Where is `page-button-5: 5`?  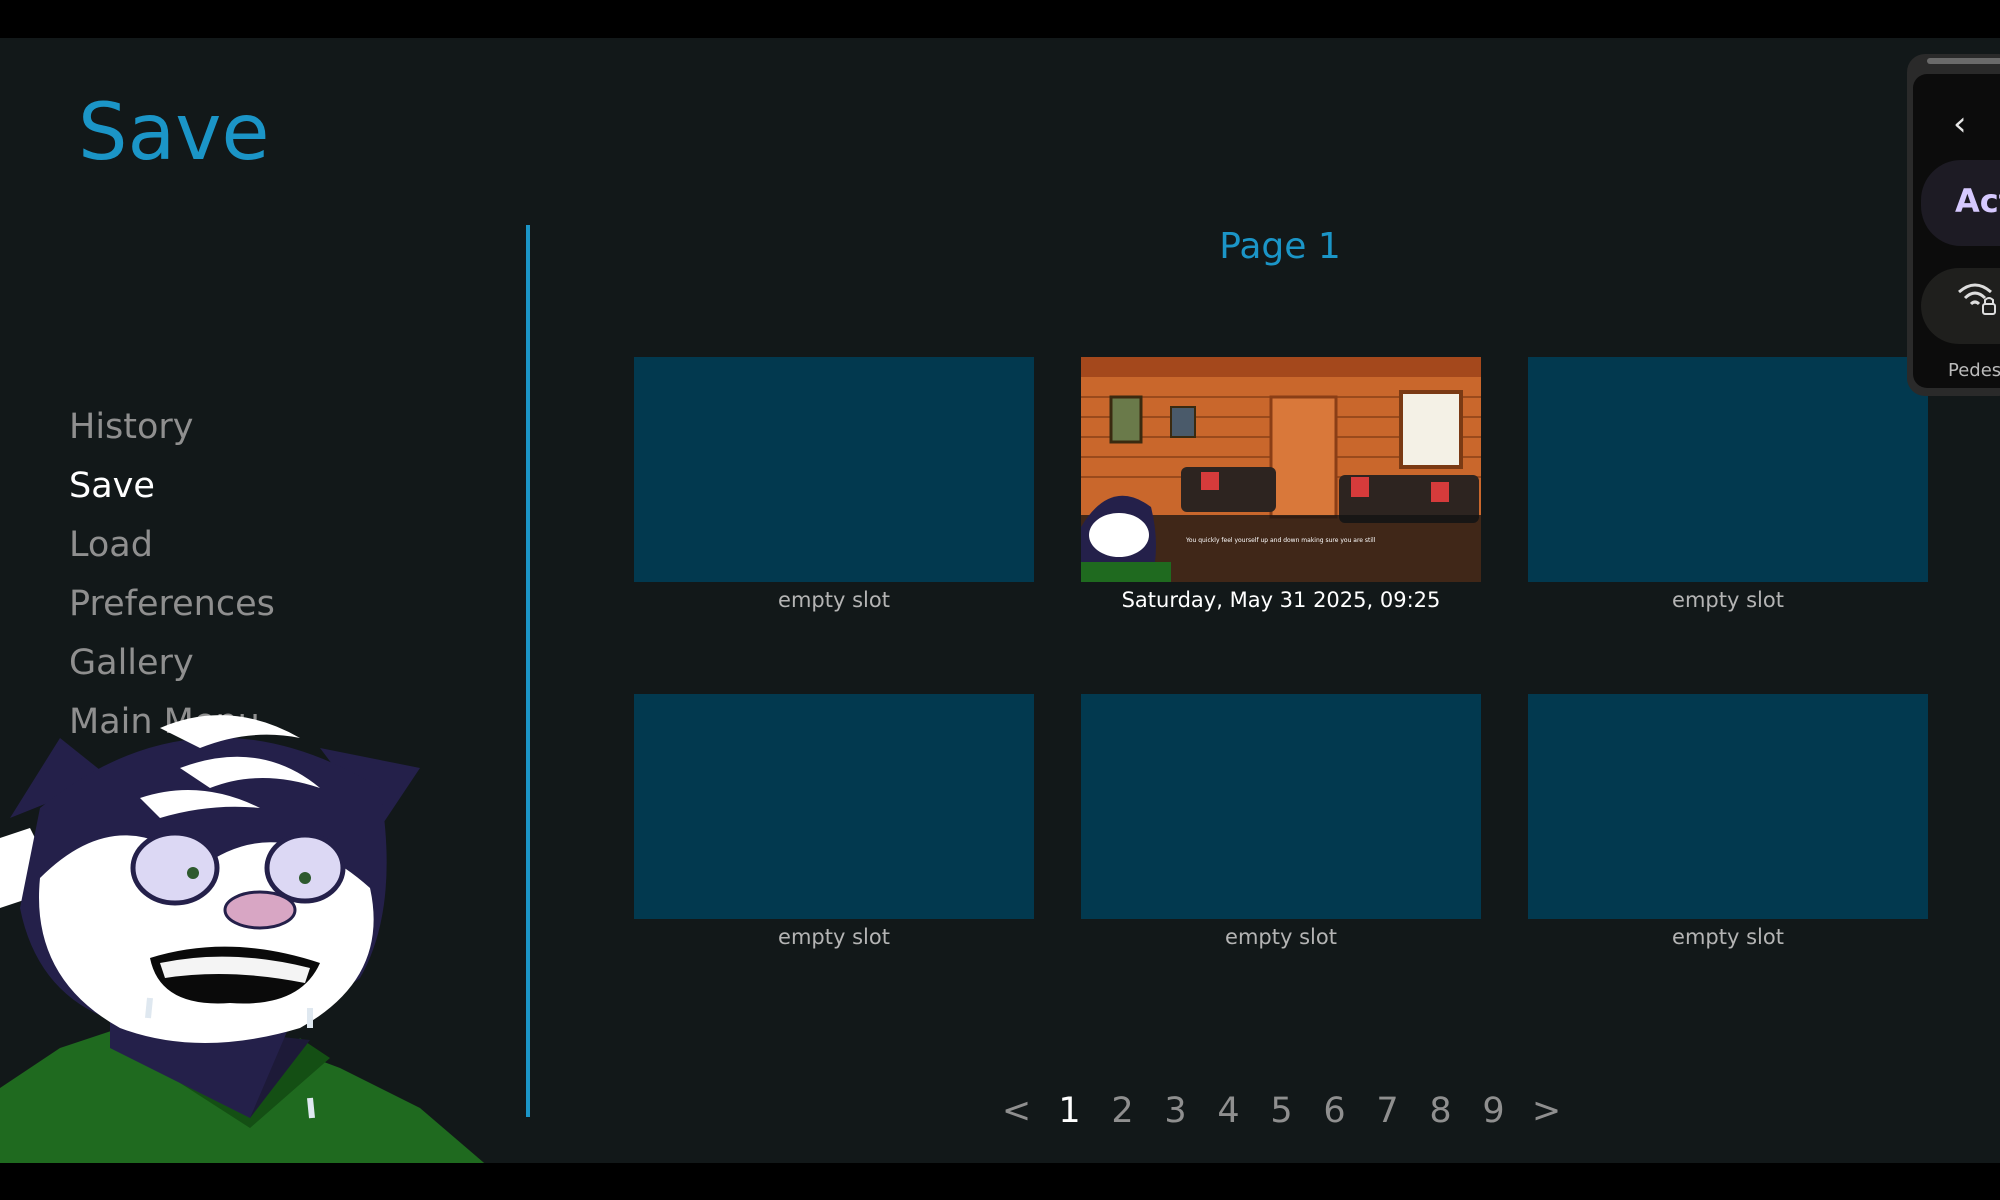
page-button-5: 5 is located at coordinates (1281, 1111).